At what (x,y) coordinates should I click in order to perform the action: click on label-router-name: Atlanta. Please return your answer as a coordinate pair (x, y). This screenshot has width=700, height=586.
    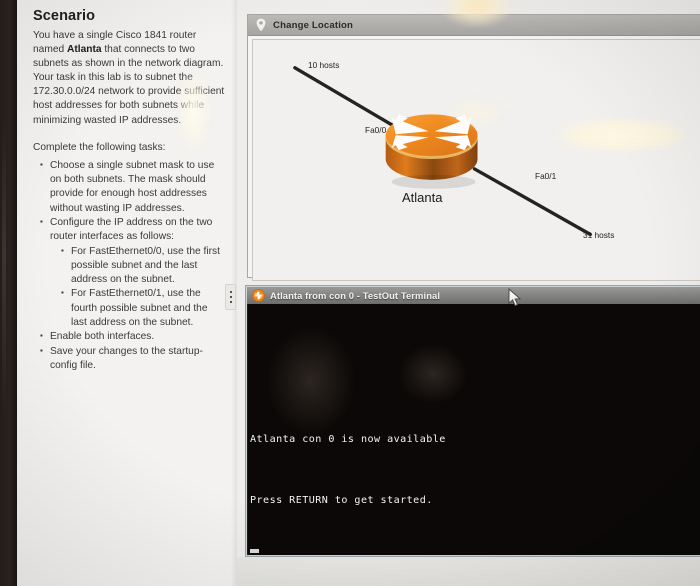
    Looking at the image, I should click on (422, 197).